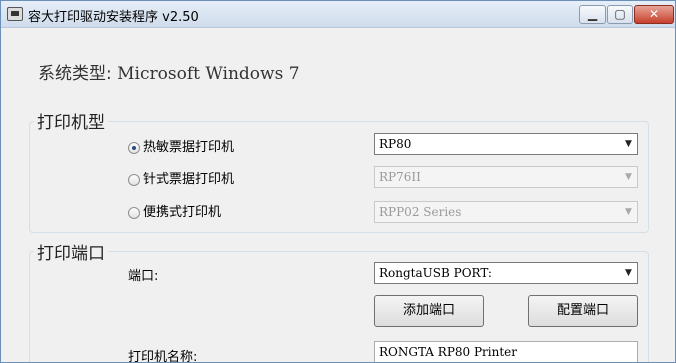 The width and height of the screenshot is (676, 363). I want to click on print-port-group-title: 打印端口, so click(71, 251).